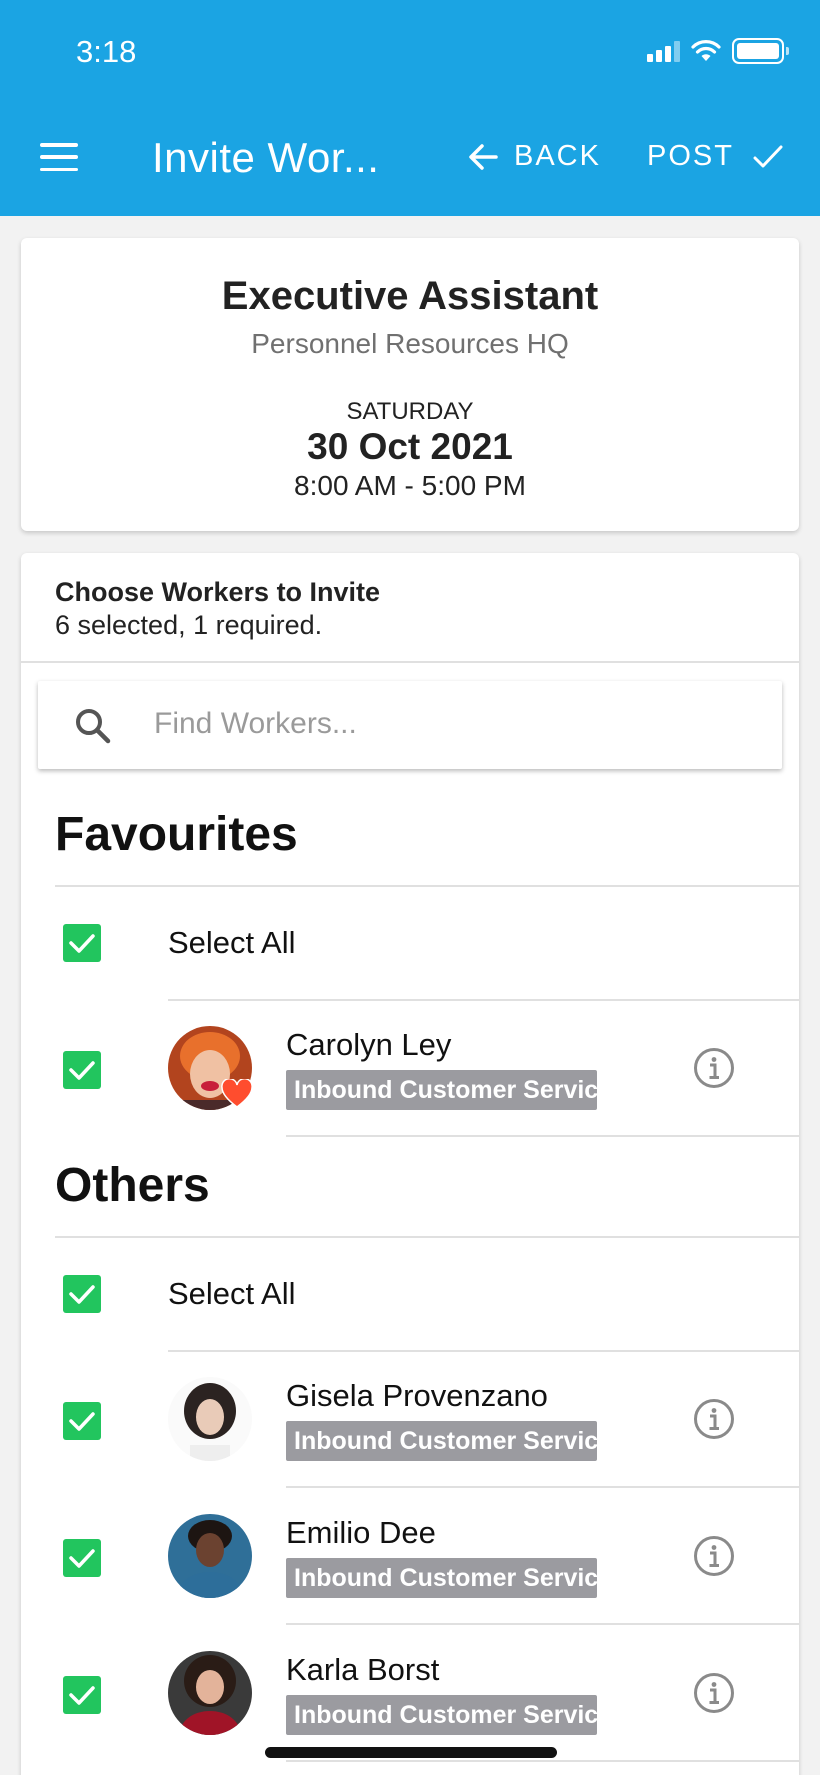  Describe the element at coordinates (760, 51) in the screenshot. I see `battery-icon` at that location.